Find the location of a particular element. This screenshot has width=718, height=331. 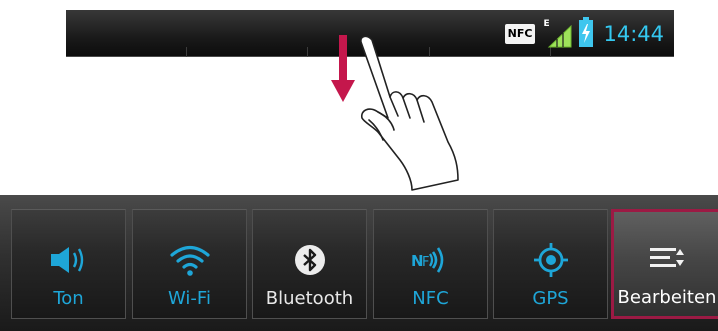

quick-setting-gps: GPS is located at coordinates (550, 264).